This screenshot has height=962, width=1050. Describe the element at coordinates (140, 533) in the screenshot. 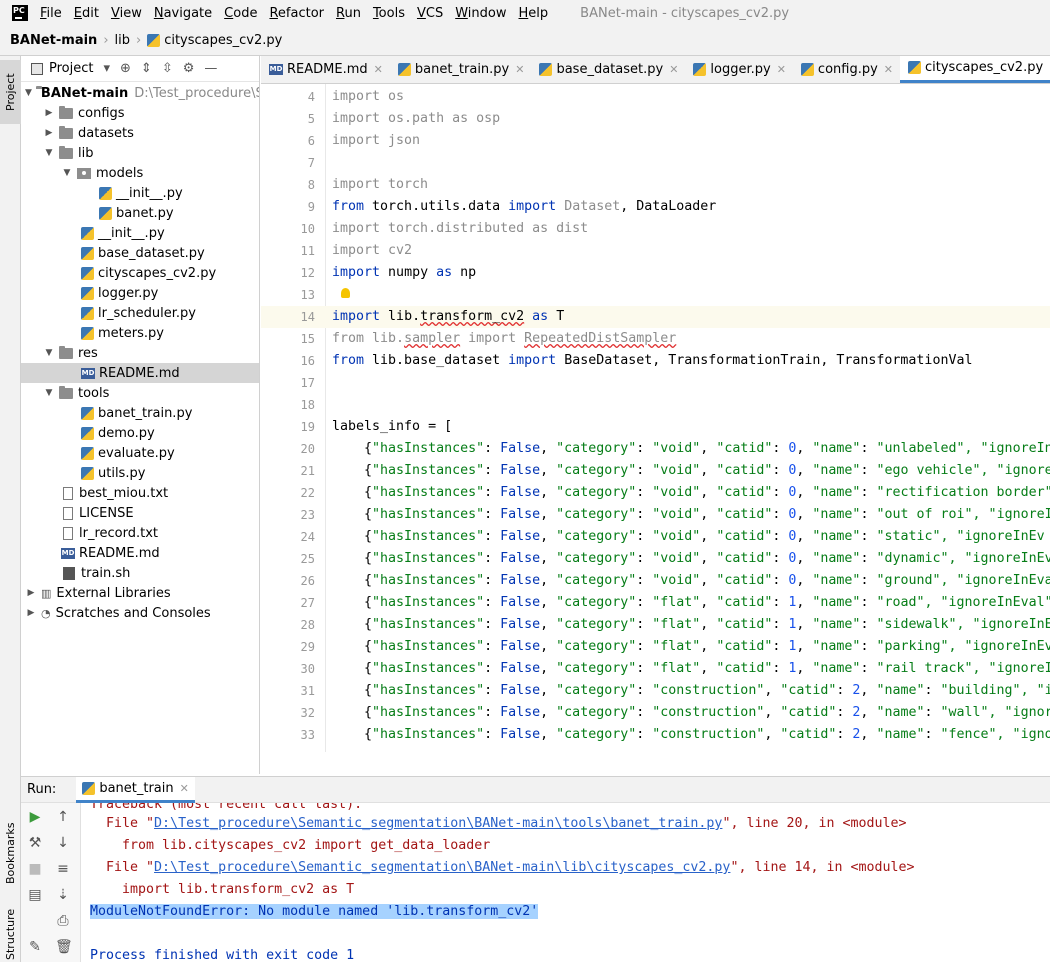

I see `tree-item-lr-record: lr_record.txt` at that location.